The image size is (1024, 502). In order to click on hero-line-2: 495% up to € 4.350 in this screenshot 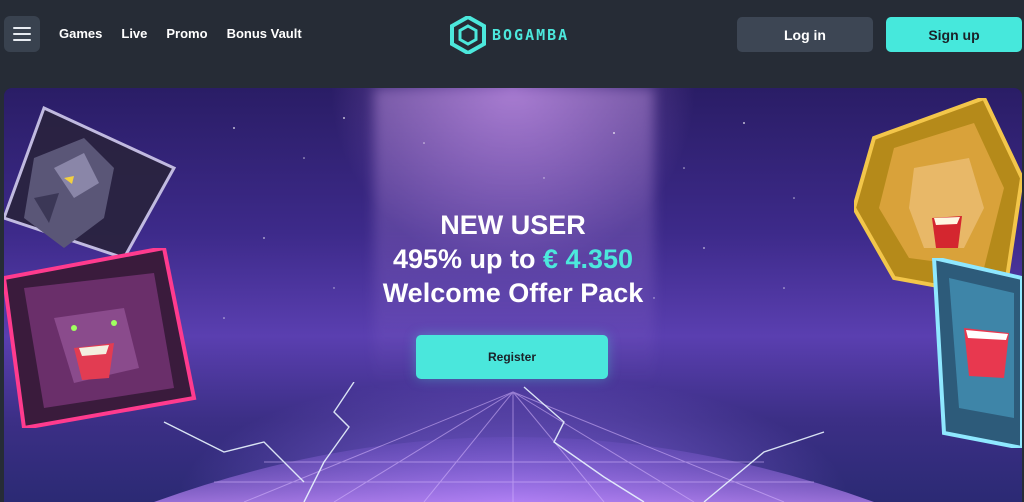, I will do `click(513, 259)`.